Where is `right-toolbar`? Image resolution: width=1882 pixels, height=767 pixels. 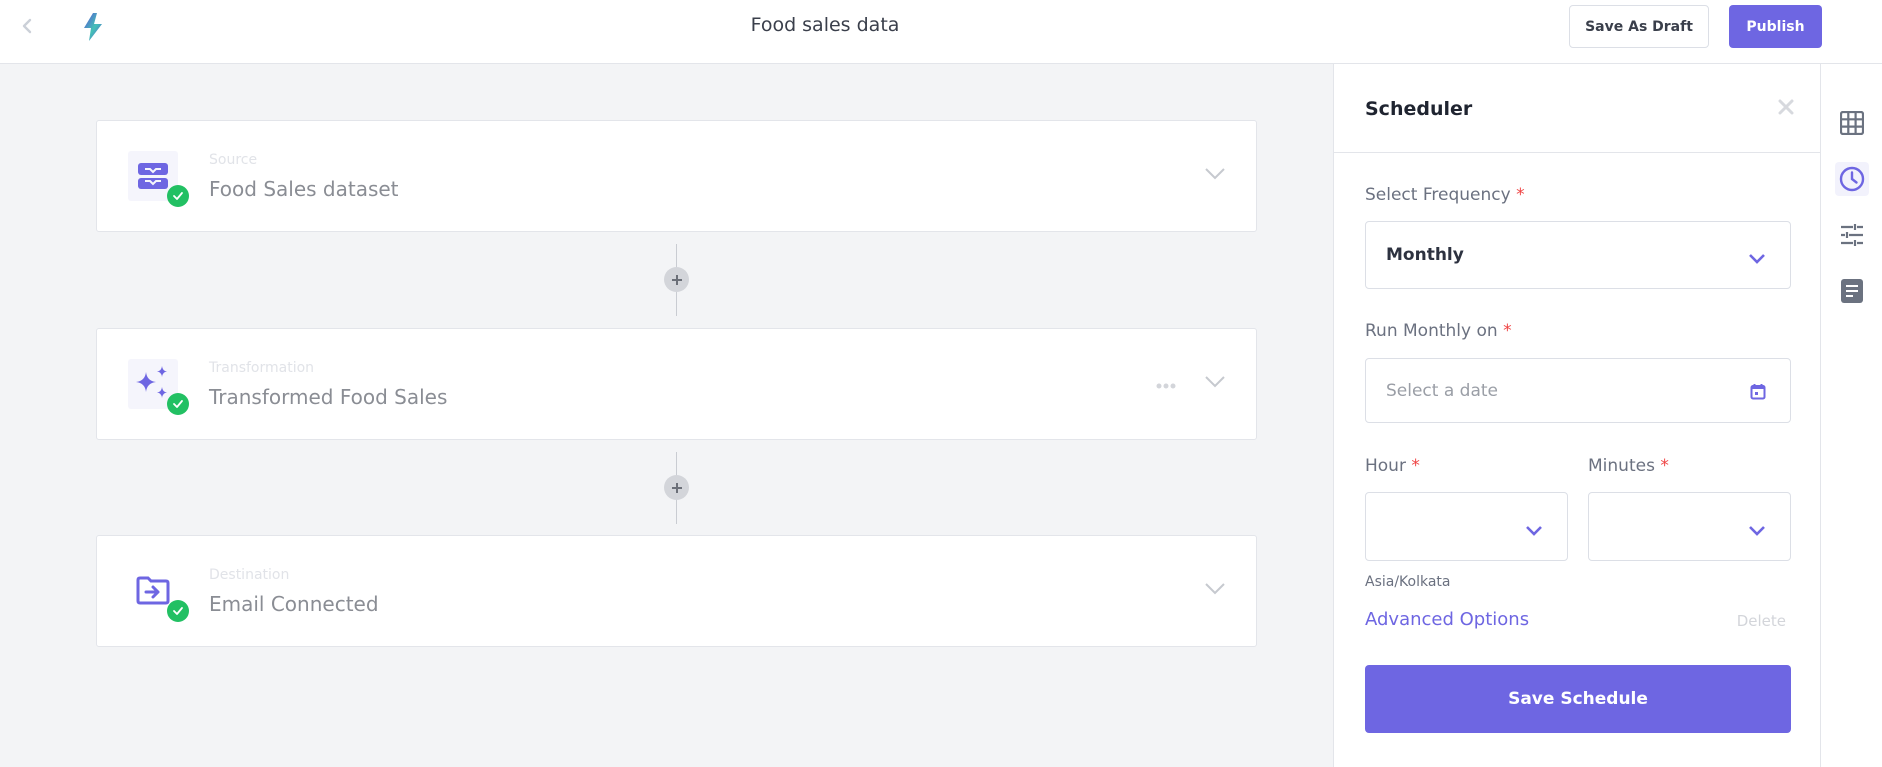
right-toolbar is located at coordinates (1851, 415).